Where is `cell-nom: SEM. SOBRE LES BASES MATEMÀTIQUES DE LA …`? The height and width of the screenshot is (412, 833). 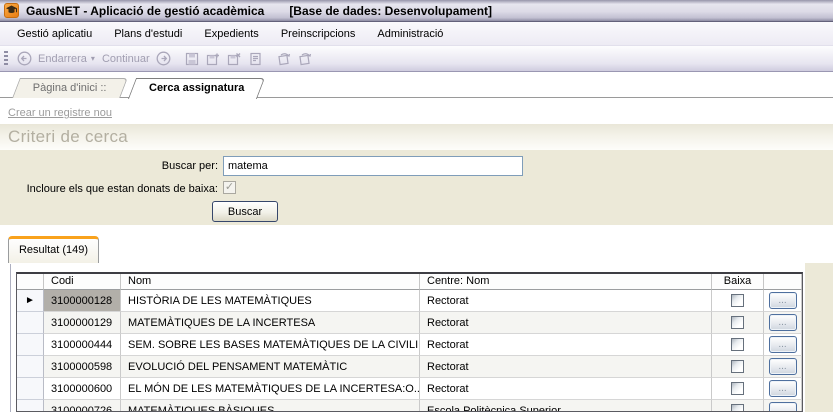
cell-nom: SEM. SOBRE LES BASES MATEMÀTIQUES DE LA … is located at coordinates (270, 345).